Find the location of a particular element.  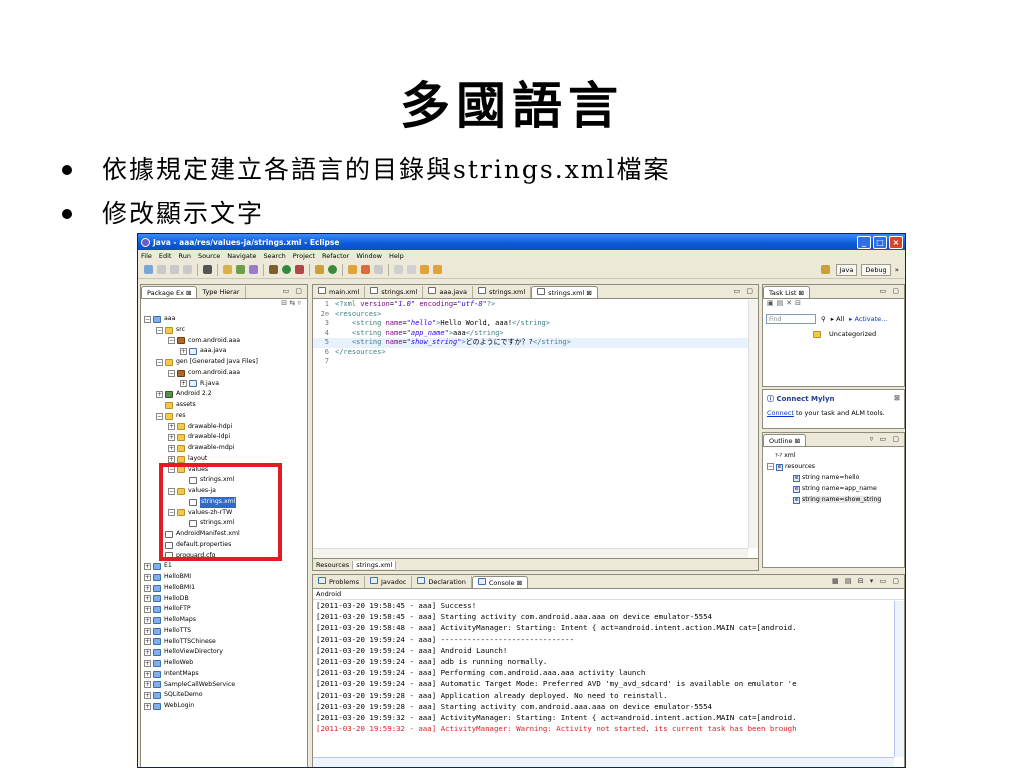

tab-javadoc: Javadoc is located at coordinates (389, 582).